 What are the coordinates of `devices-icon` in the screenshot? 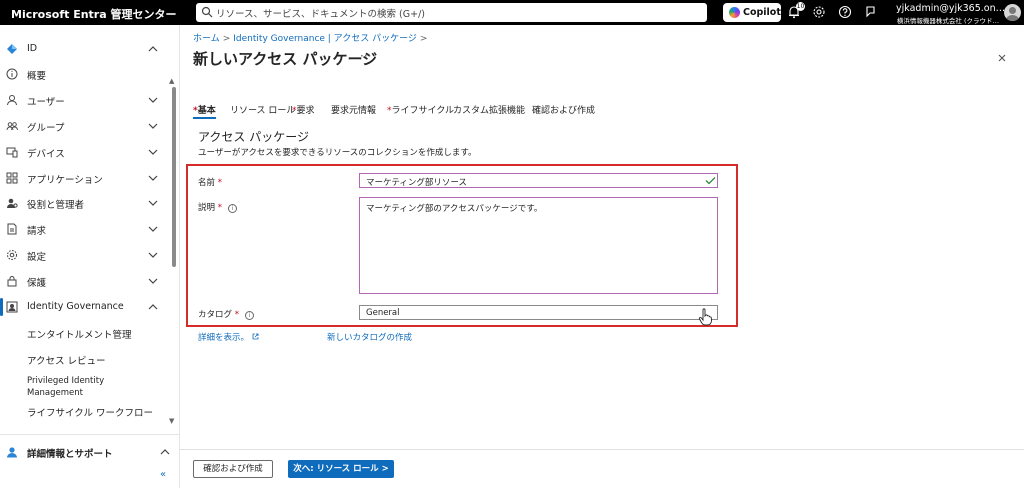 It's located at (12, 152).